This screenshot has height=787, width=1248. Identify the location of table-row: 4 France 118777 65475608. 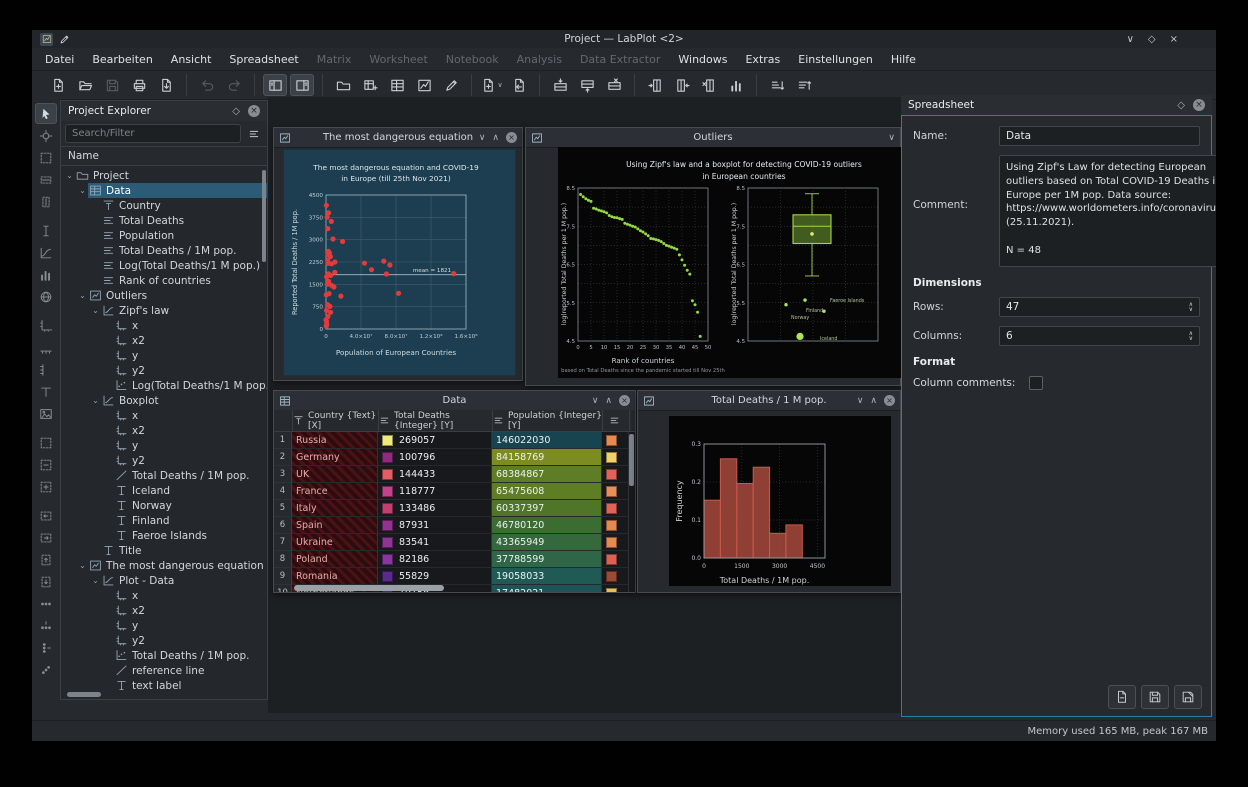
(454, 491).